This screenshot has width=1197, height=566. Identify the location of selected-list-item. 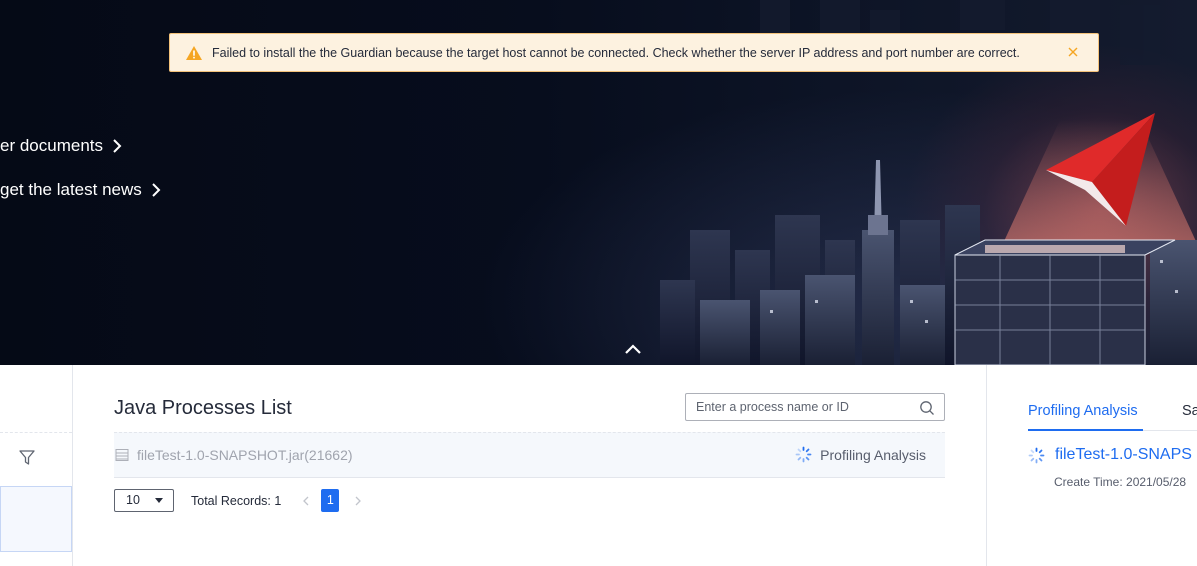
(36, 519).